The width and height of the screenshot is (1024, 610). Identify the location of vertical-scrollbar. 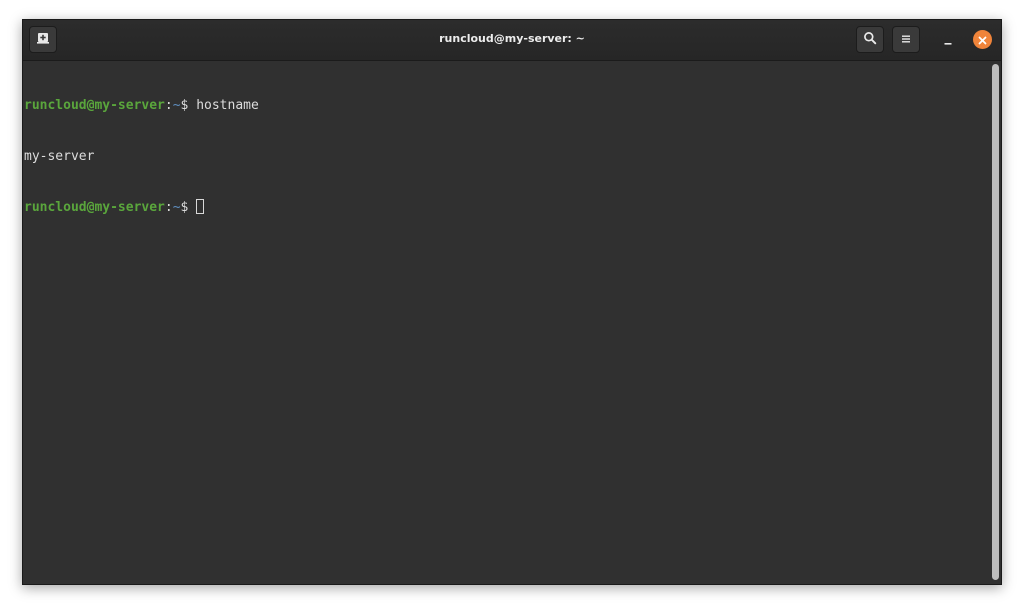
(995, 322).